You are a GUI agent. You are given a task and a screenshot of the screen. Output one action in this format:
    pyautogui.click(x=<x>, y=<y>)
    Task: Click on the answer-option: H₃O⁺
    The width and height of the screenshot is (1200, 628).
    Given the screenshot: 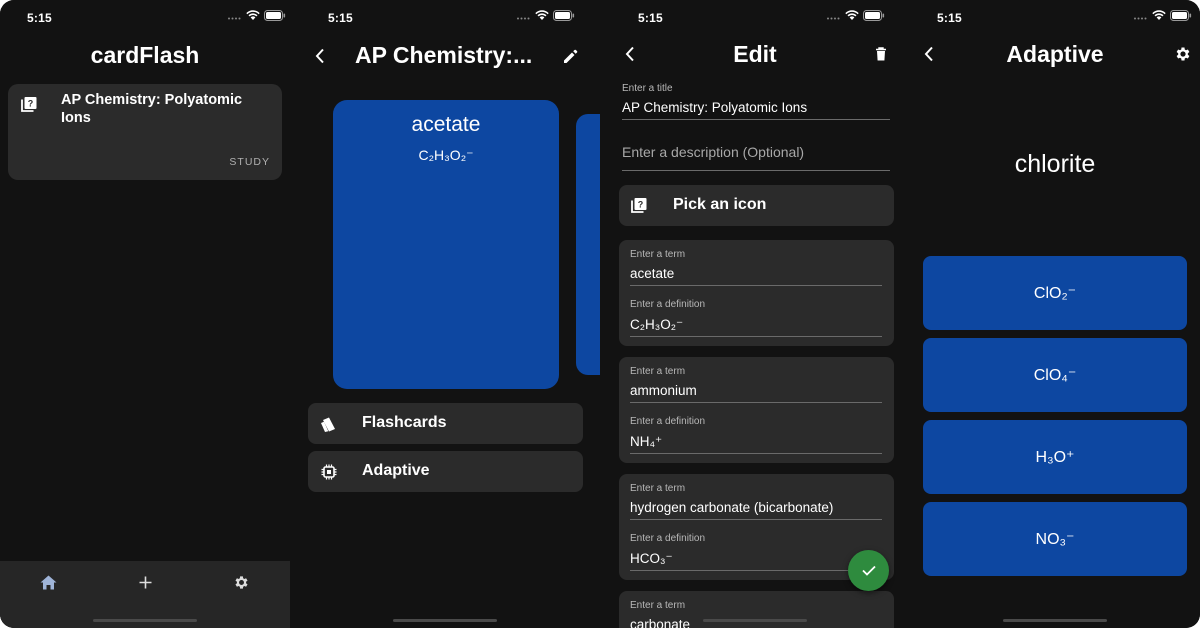 What is the action you would take?
    pyautogui.click(x=1055, y=457)
    